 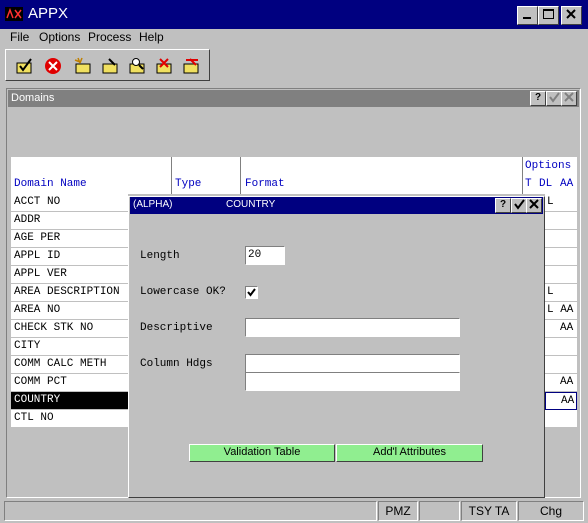 What do you see at coordinates (352, 381) in the screenshot?
I see `column-heading-2-field` at bounding box center [352, 381].